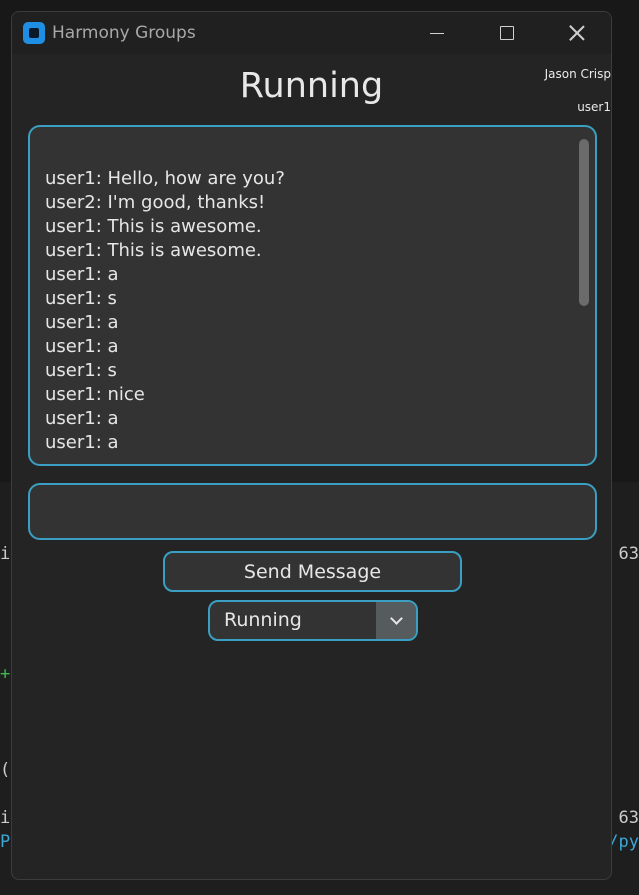  I want to click on chevron-down-icon, so click(396, 618).